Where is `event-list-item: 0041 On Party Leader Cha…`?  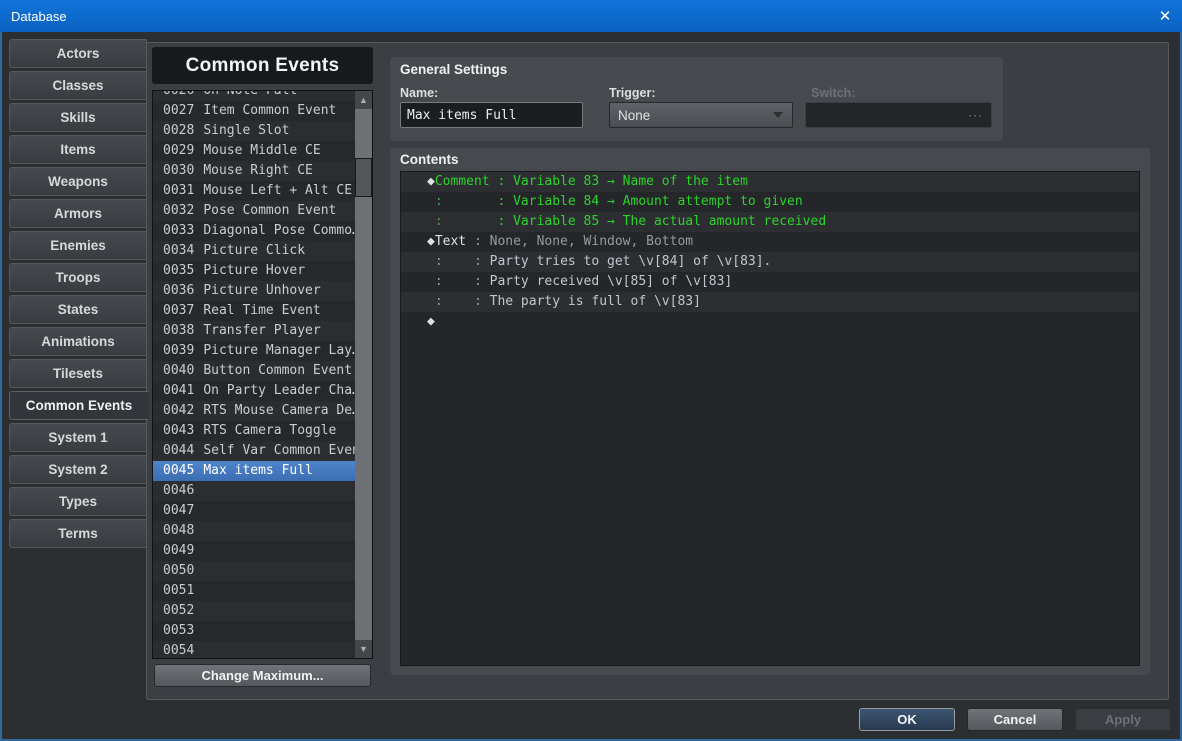
event-list-item: 0041 On Party Leader Cha… is located at coordinates (262, 391).